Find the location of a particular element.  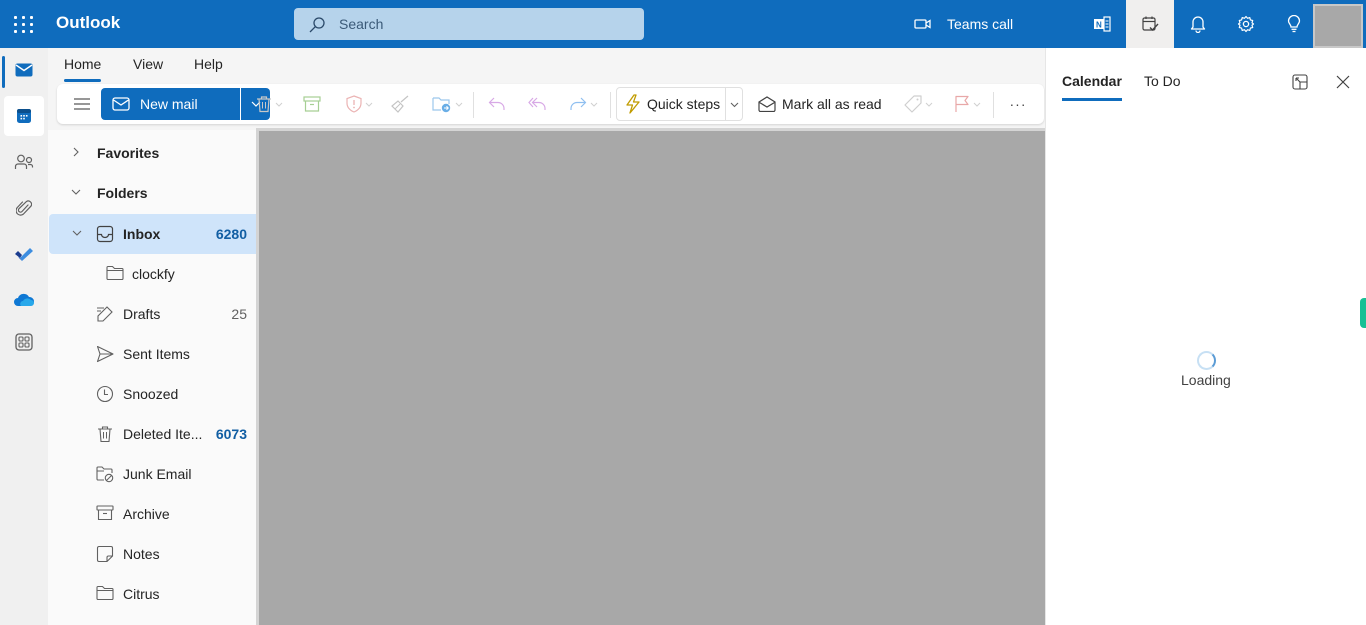

move-to-button is located at coordinates (447, 104).